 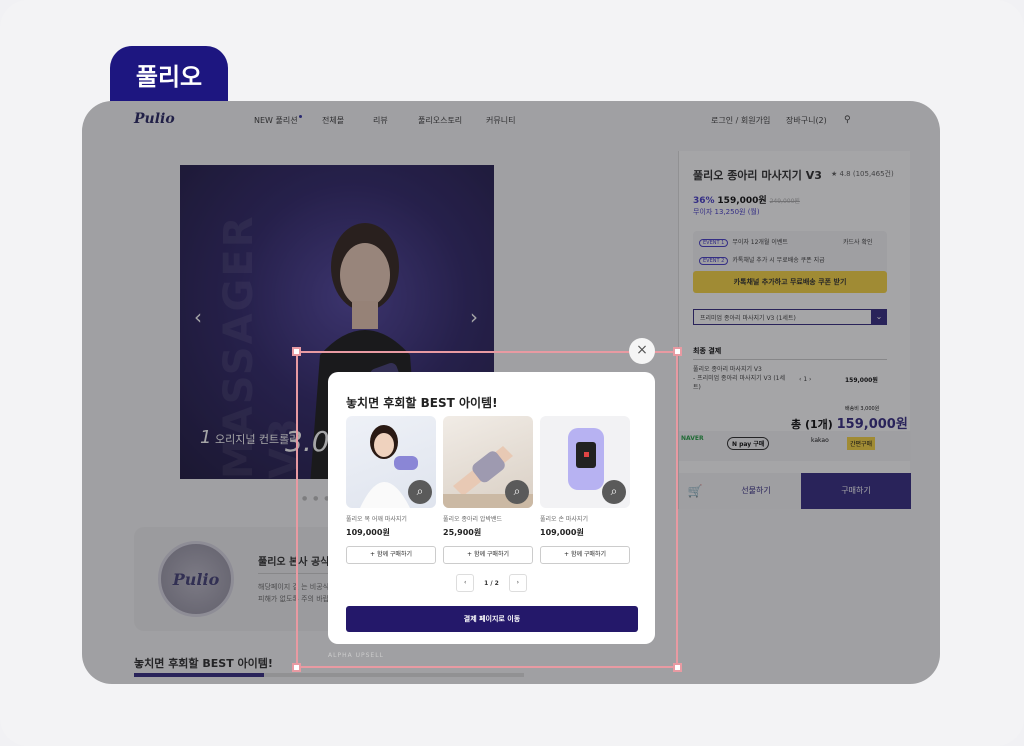 I want to click on pagination: ‹ 1 / 2 ›, so click(x=491, y=583).